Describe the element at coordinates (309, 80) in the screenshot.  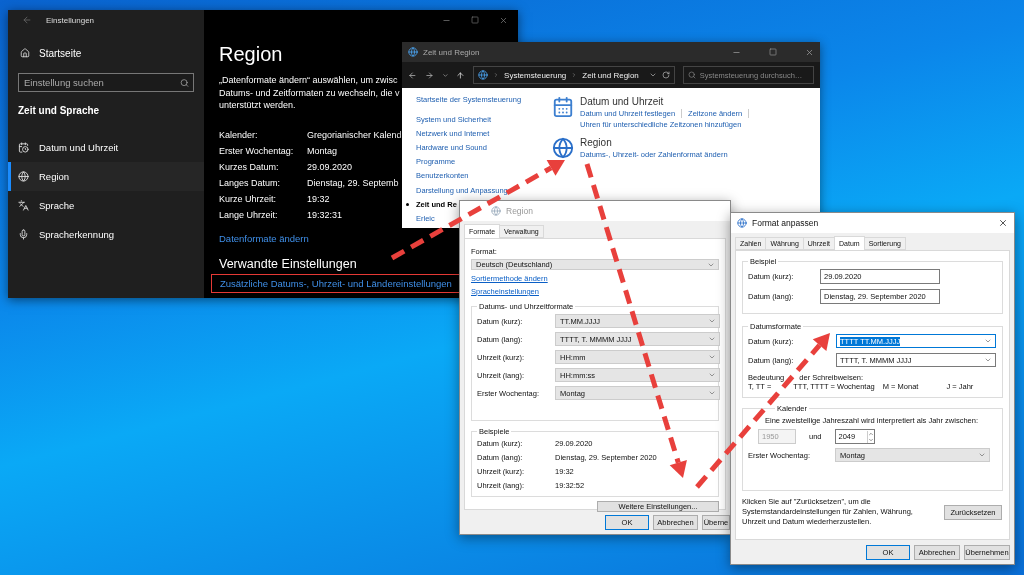
I see `description-line: „Datenformate ändern“ auswählen, um zwisc` at that location.